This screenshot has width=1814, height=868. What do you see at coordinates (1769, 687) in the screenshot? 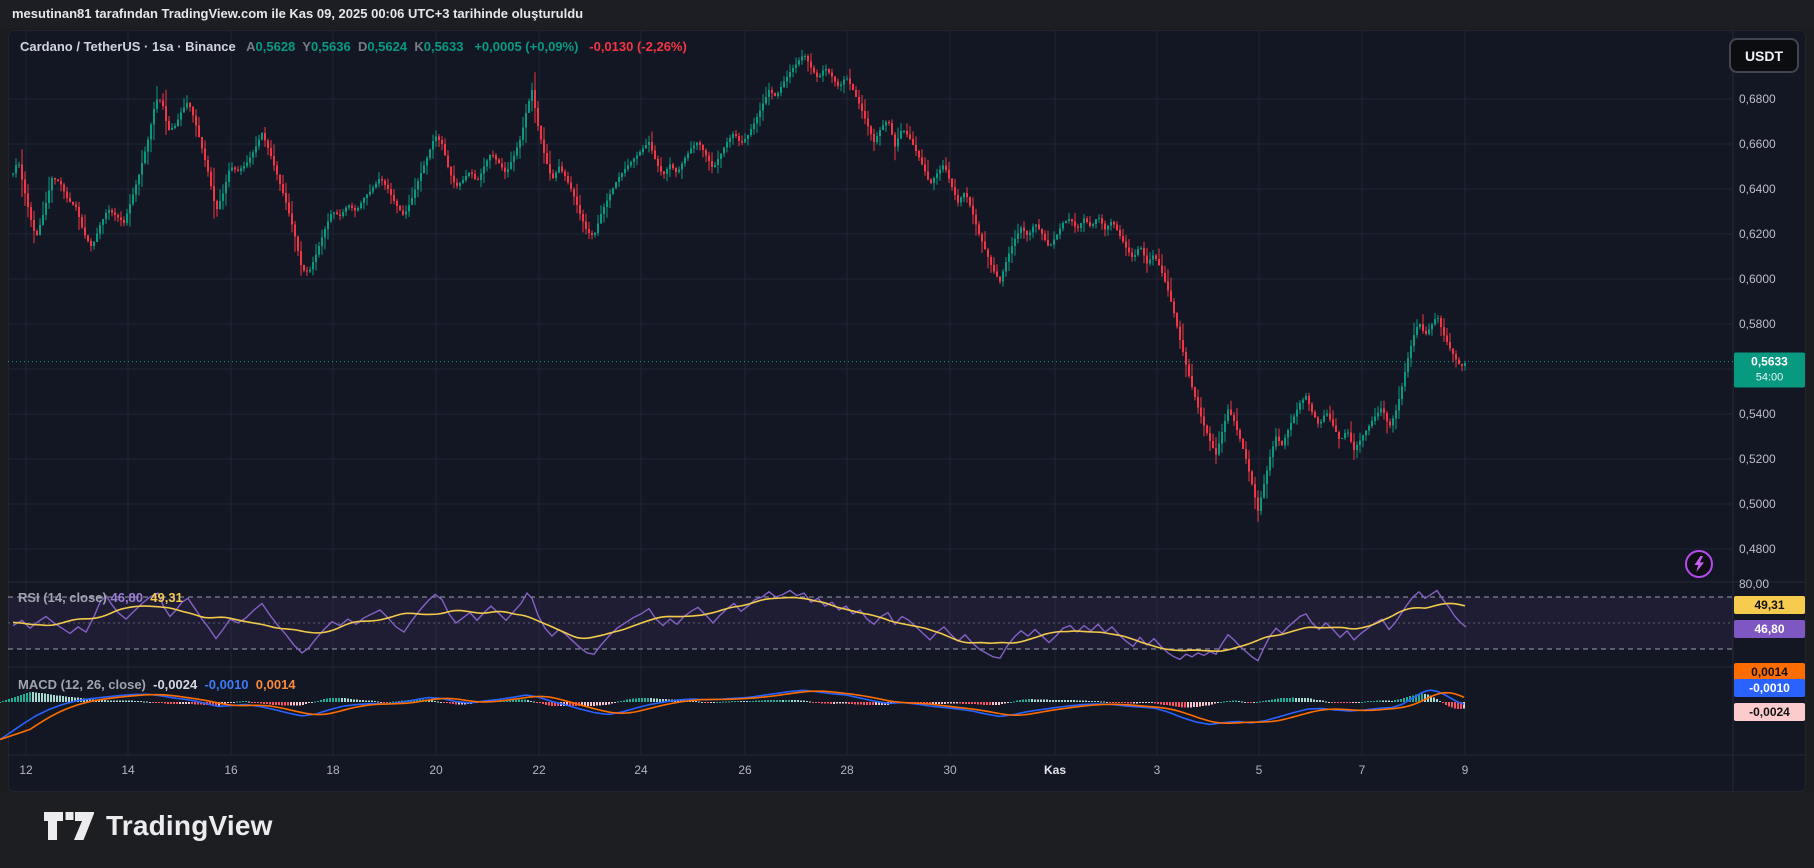
I see `macd-value-tag: -0,0010` at bounding box center [1769, 687].